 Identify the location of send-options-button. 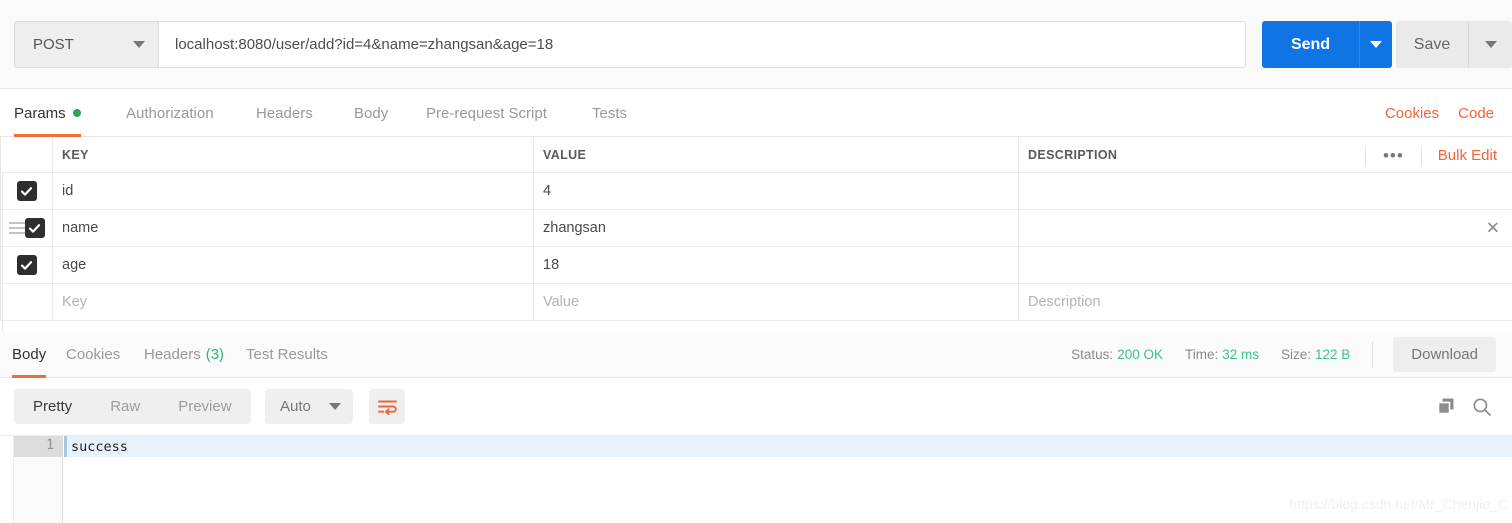
(1375, 44).